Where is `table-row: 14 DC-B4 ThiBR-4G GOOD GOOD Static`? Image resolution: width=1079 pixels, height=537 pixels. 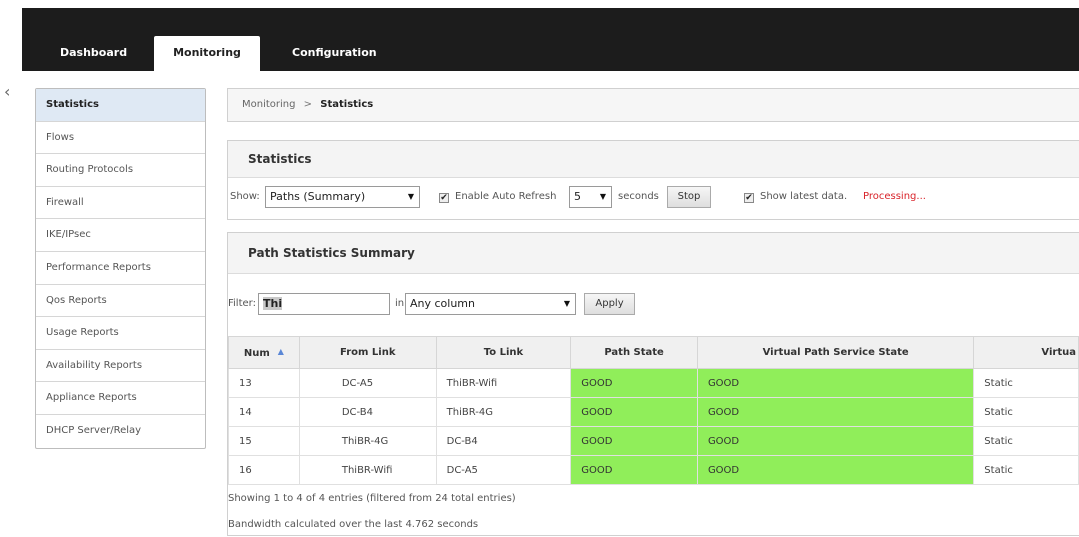 table-row: 14 DC-B4 ThiBR-4G GOOD GOOD Static is located at coordinates (653, 412).